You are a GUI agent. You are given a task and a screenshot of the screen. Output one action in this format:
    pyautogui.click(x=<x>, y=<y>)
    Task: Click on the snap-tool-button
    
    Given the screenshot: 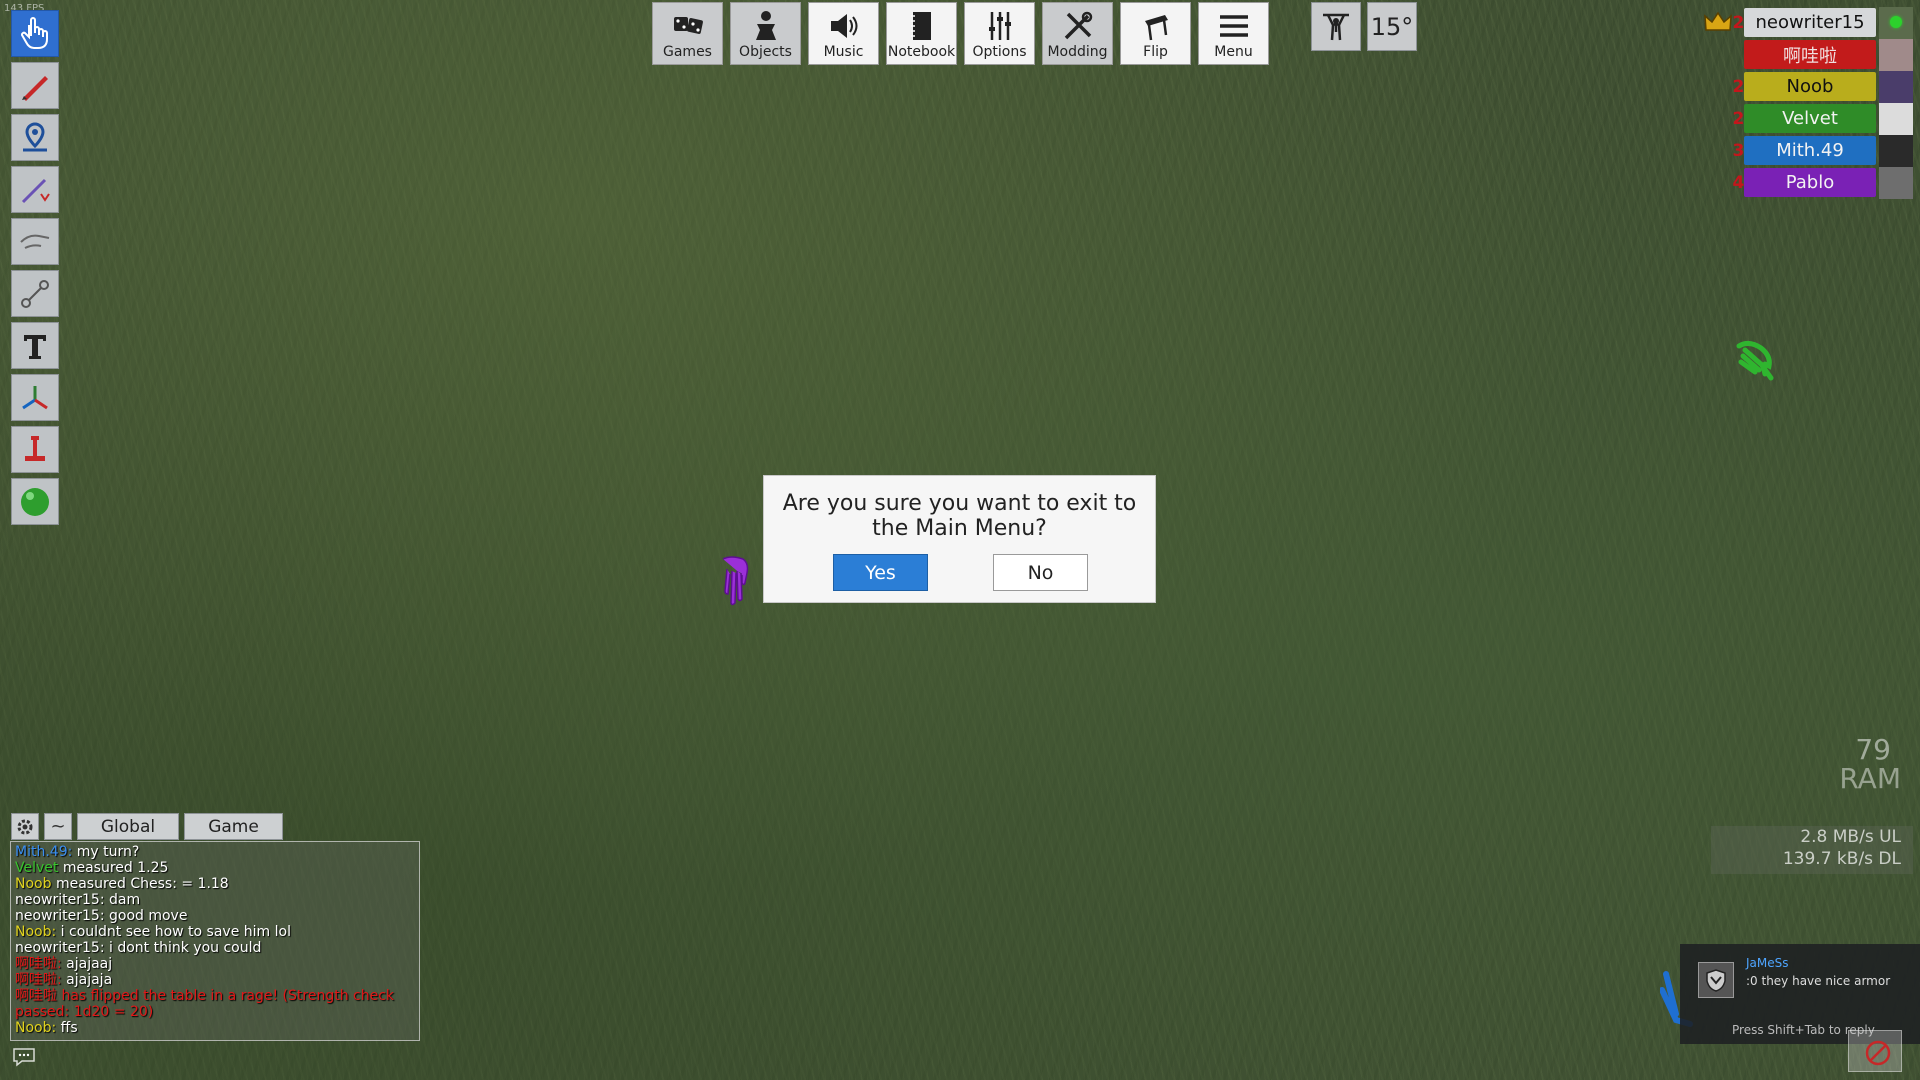 What is the action you would take?
    pyautogui.click(x=35, y=449)
    